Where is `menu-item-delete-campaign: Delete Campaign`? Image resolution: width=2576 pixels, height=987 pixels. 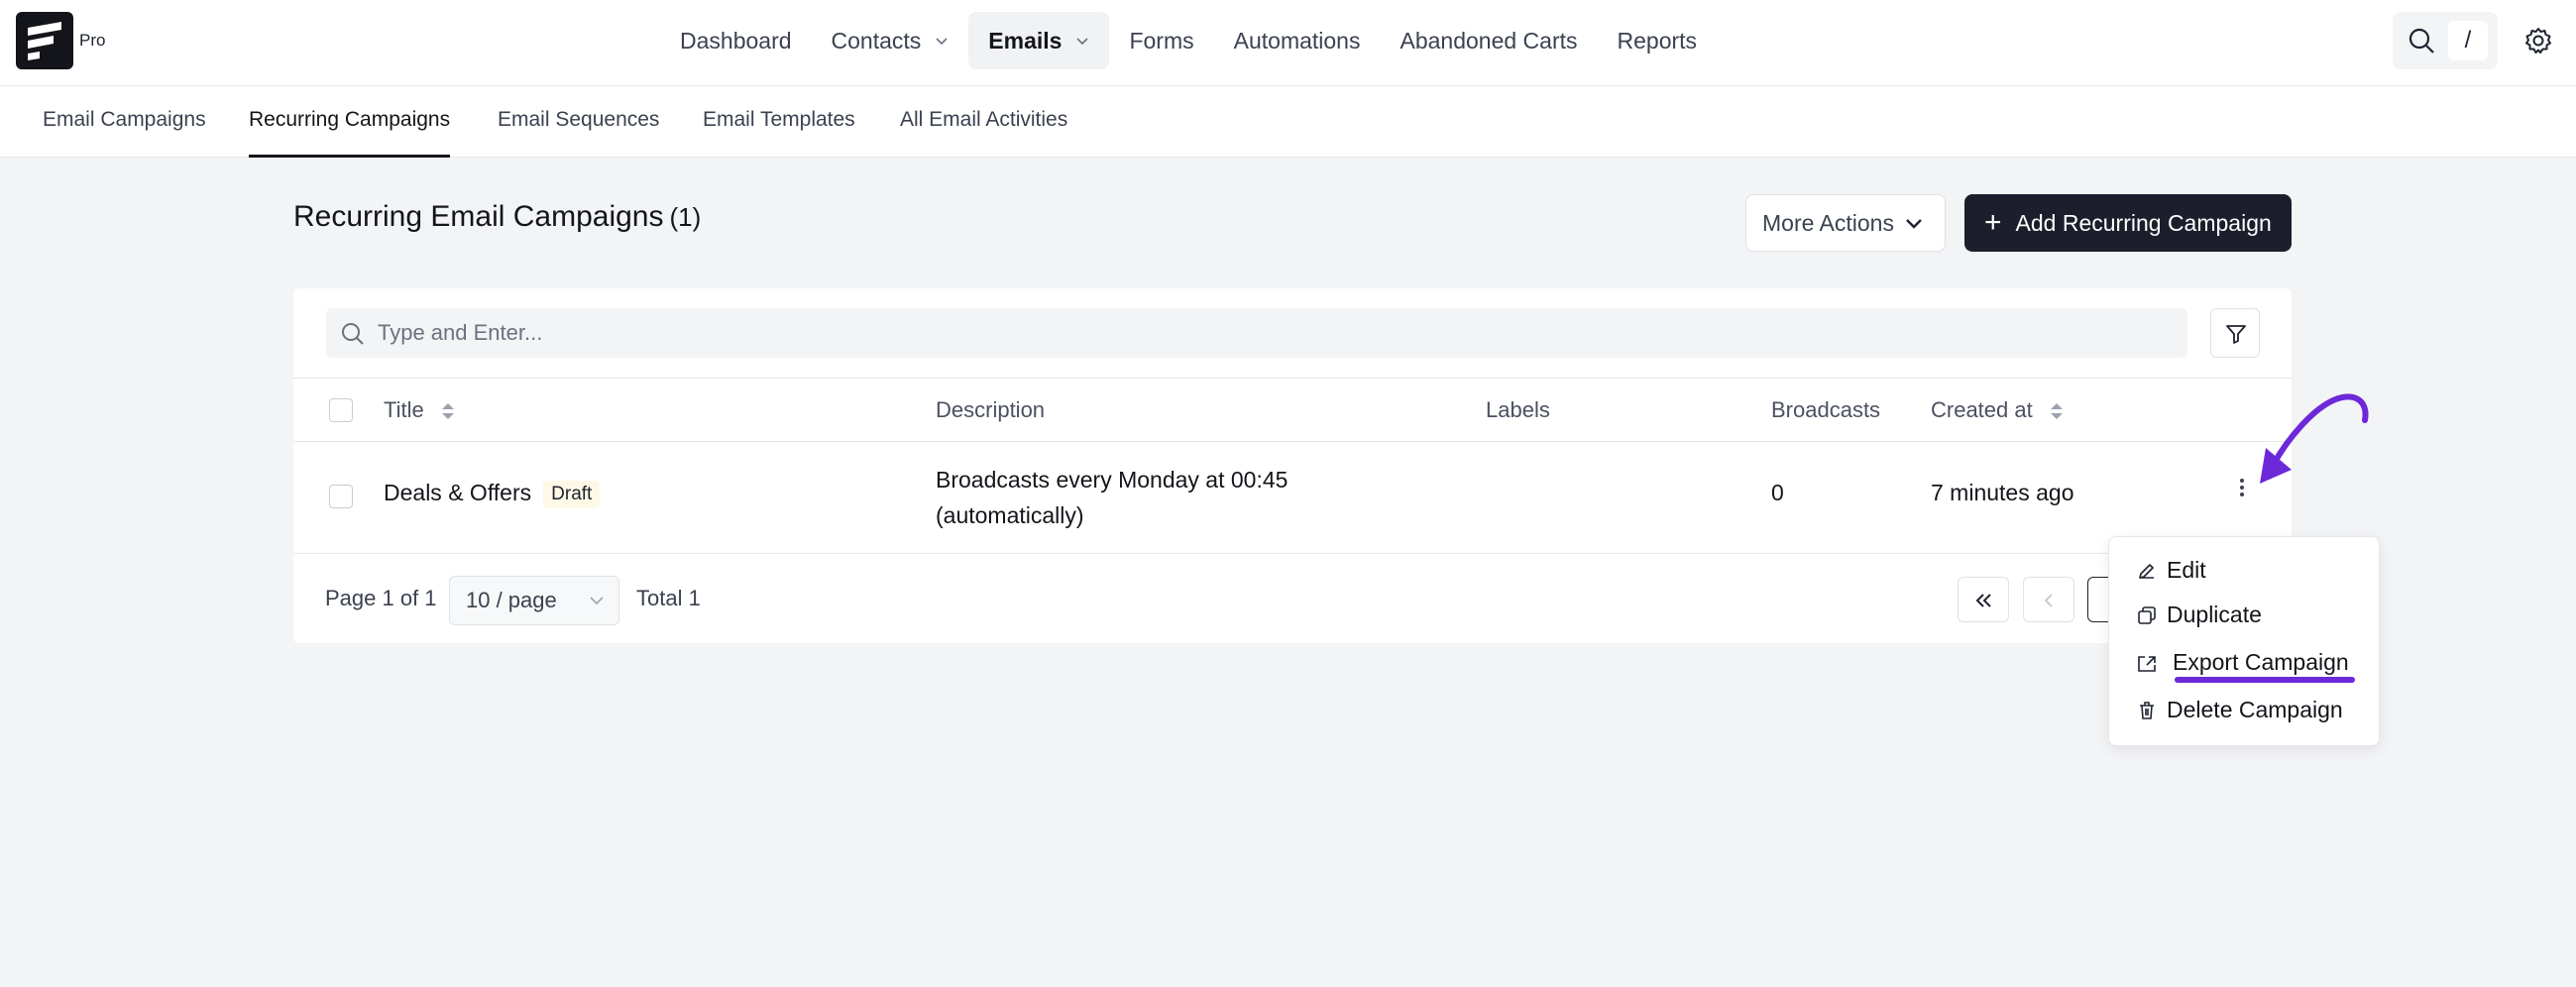
menu-item-delete-campaign: Delete Campaign is located at coordinates (2240, 709).